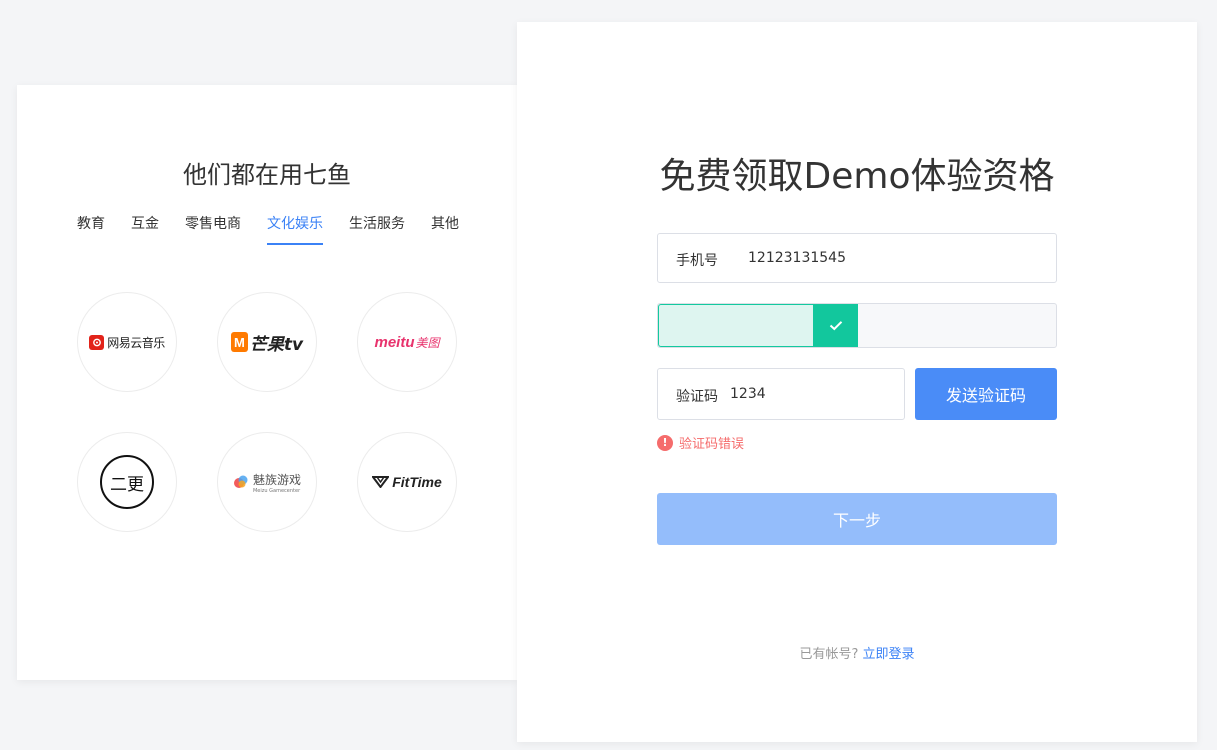 Image resolution: width=1217 pixels, height=750 pixels. I want to click on tab-retail-ecommerce: 零售电商, so click(213, 229).